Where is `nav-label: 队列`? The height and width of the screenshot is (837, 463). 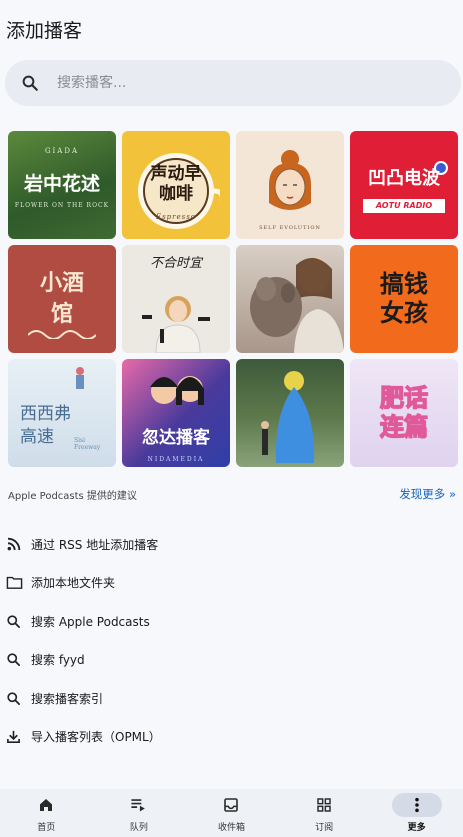
nav-label: 队列 is located at coordinates (138, 828).